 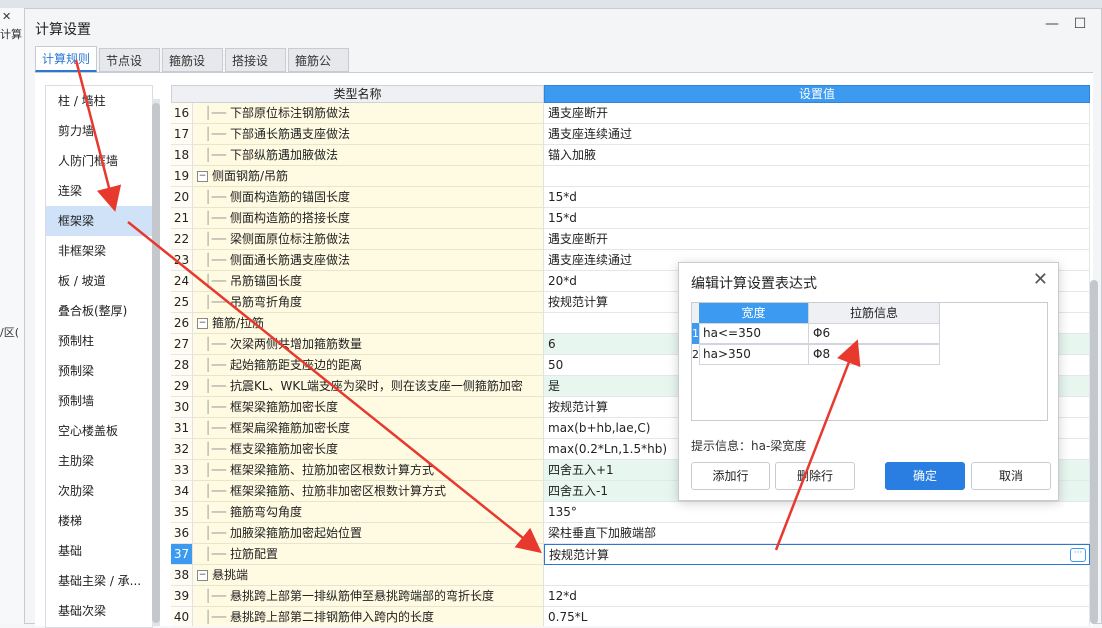 What do you see at coordinates (99, 161) in the screenshot?
I see `category-item: 人防门框墙` at bounding box center [99, 161].